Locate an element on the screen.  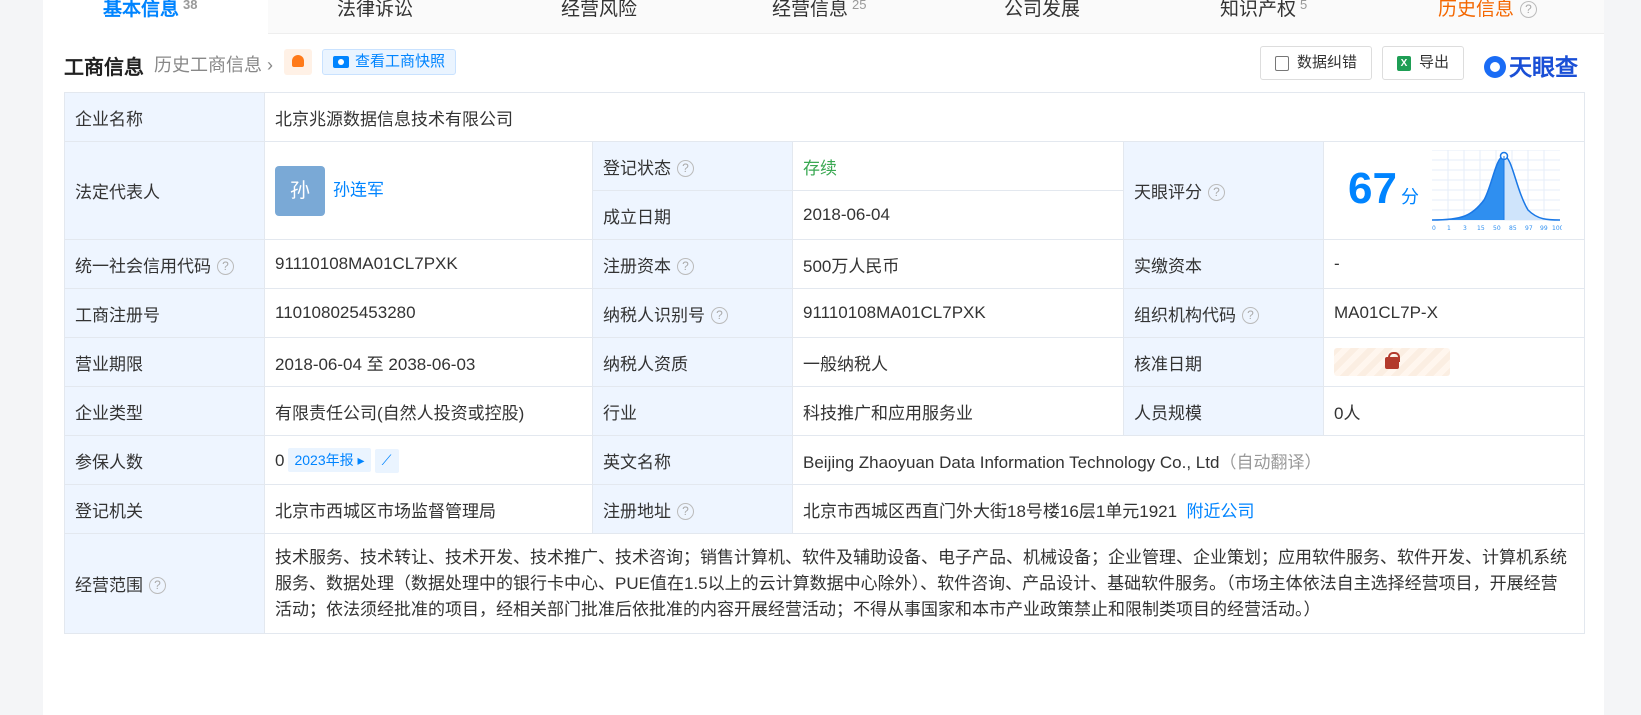
taxpayer-id-label: 纳税人识别号? is located at coordinates (692, 313).